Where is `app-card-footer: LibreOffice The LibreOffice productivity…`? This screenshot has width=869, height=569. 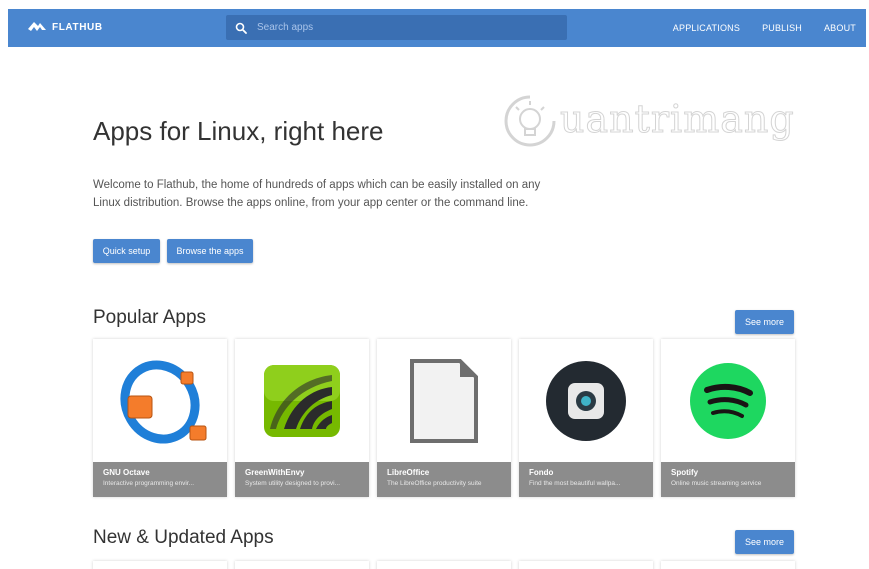 app-card-footer: LibreOffice The LibreOffice productivity… is located at coordinates (444, 479).